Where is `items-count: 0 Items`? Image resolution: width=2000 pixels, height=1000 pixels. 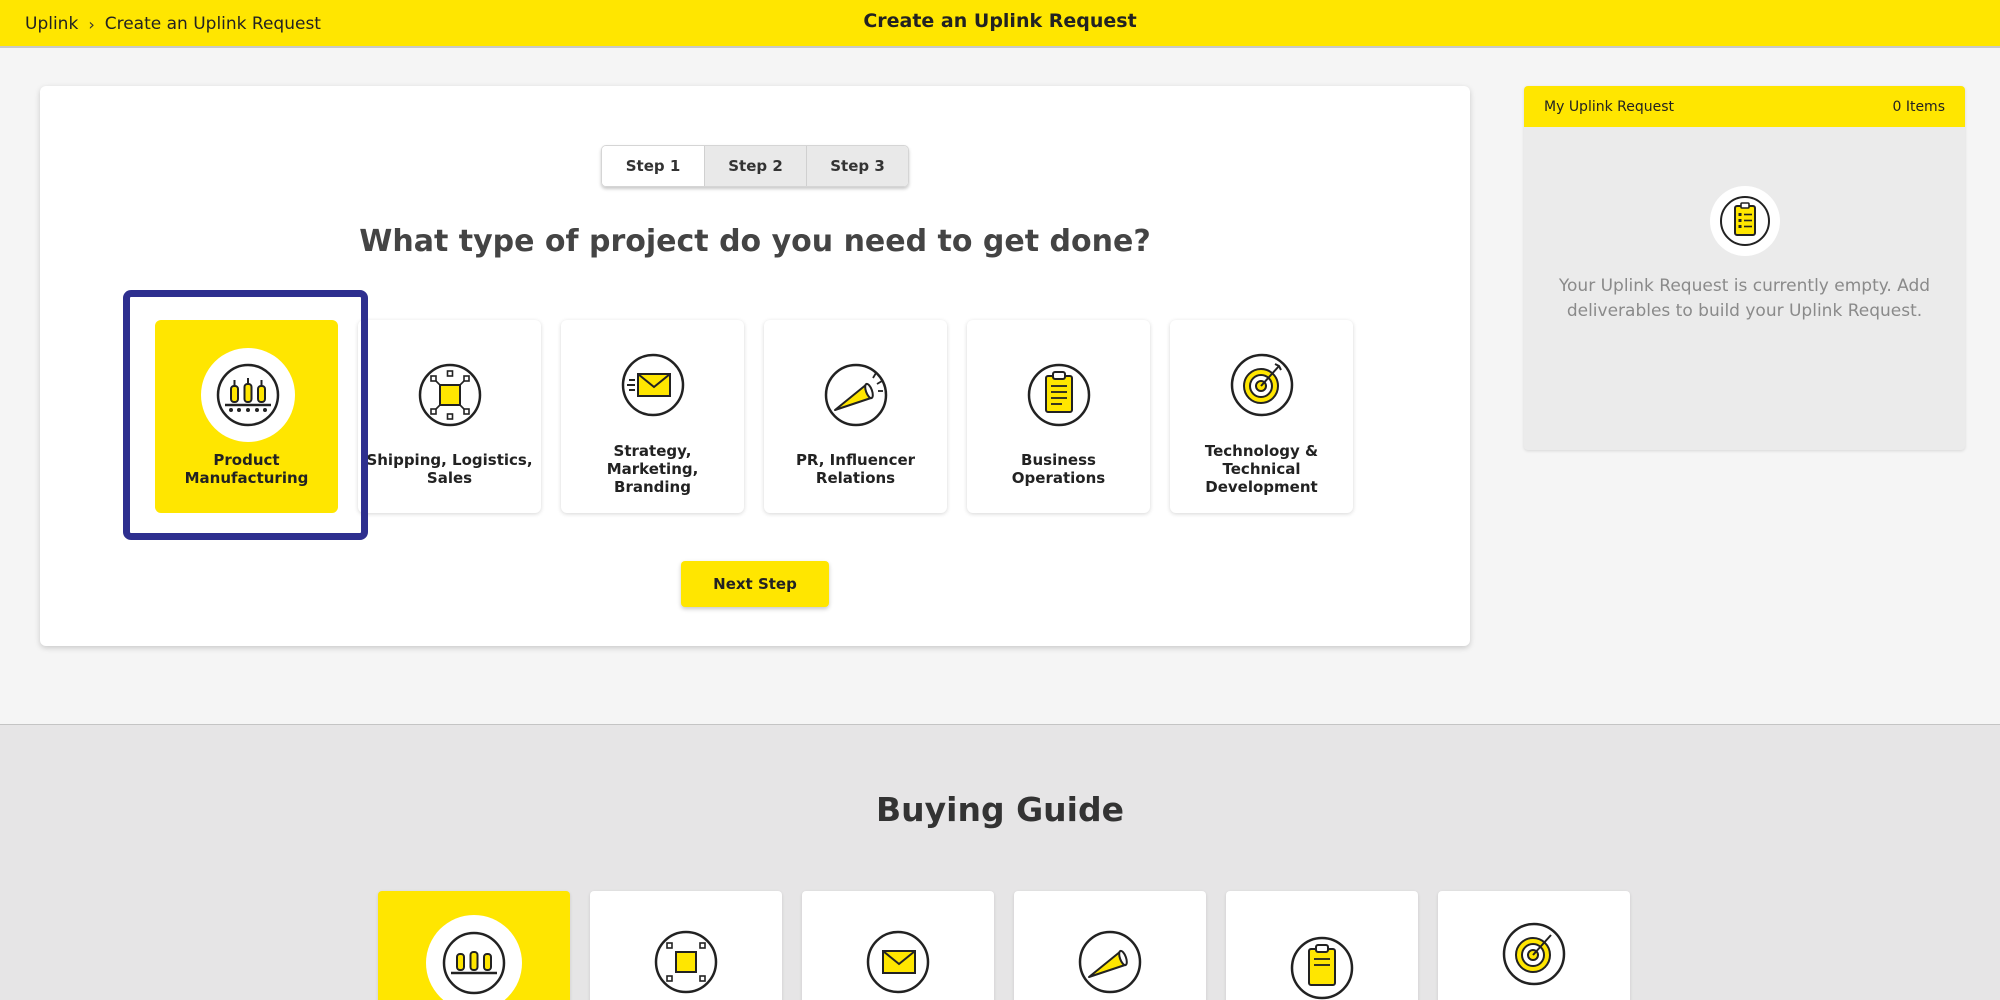 items-count: 0 Items is located at coordinates (1918, 106).